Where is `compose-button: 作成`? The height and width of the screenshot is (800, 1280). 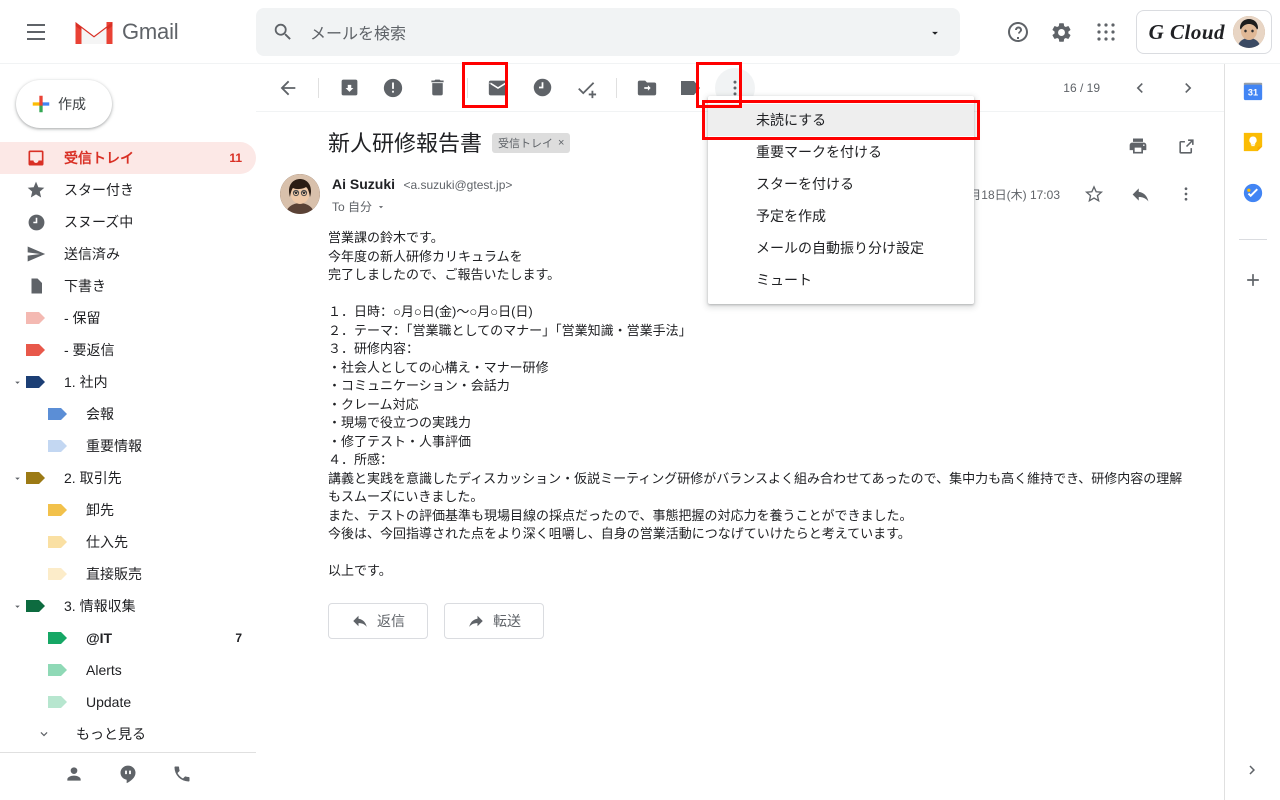 compose-button: 作成 is located at coordinates (64, 104).